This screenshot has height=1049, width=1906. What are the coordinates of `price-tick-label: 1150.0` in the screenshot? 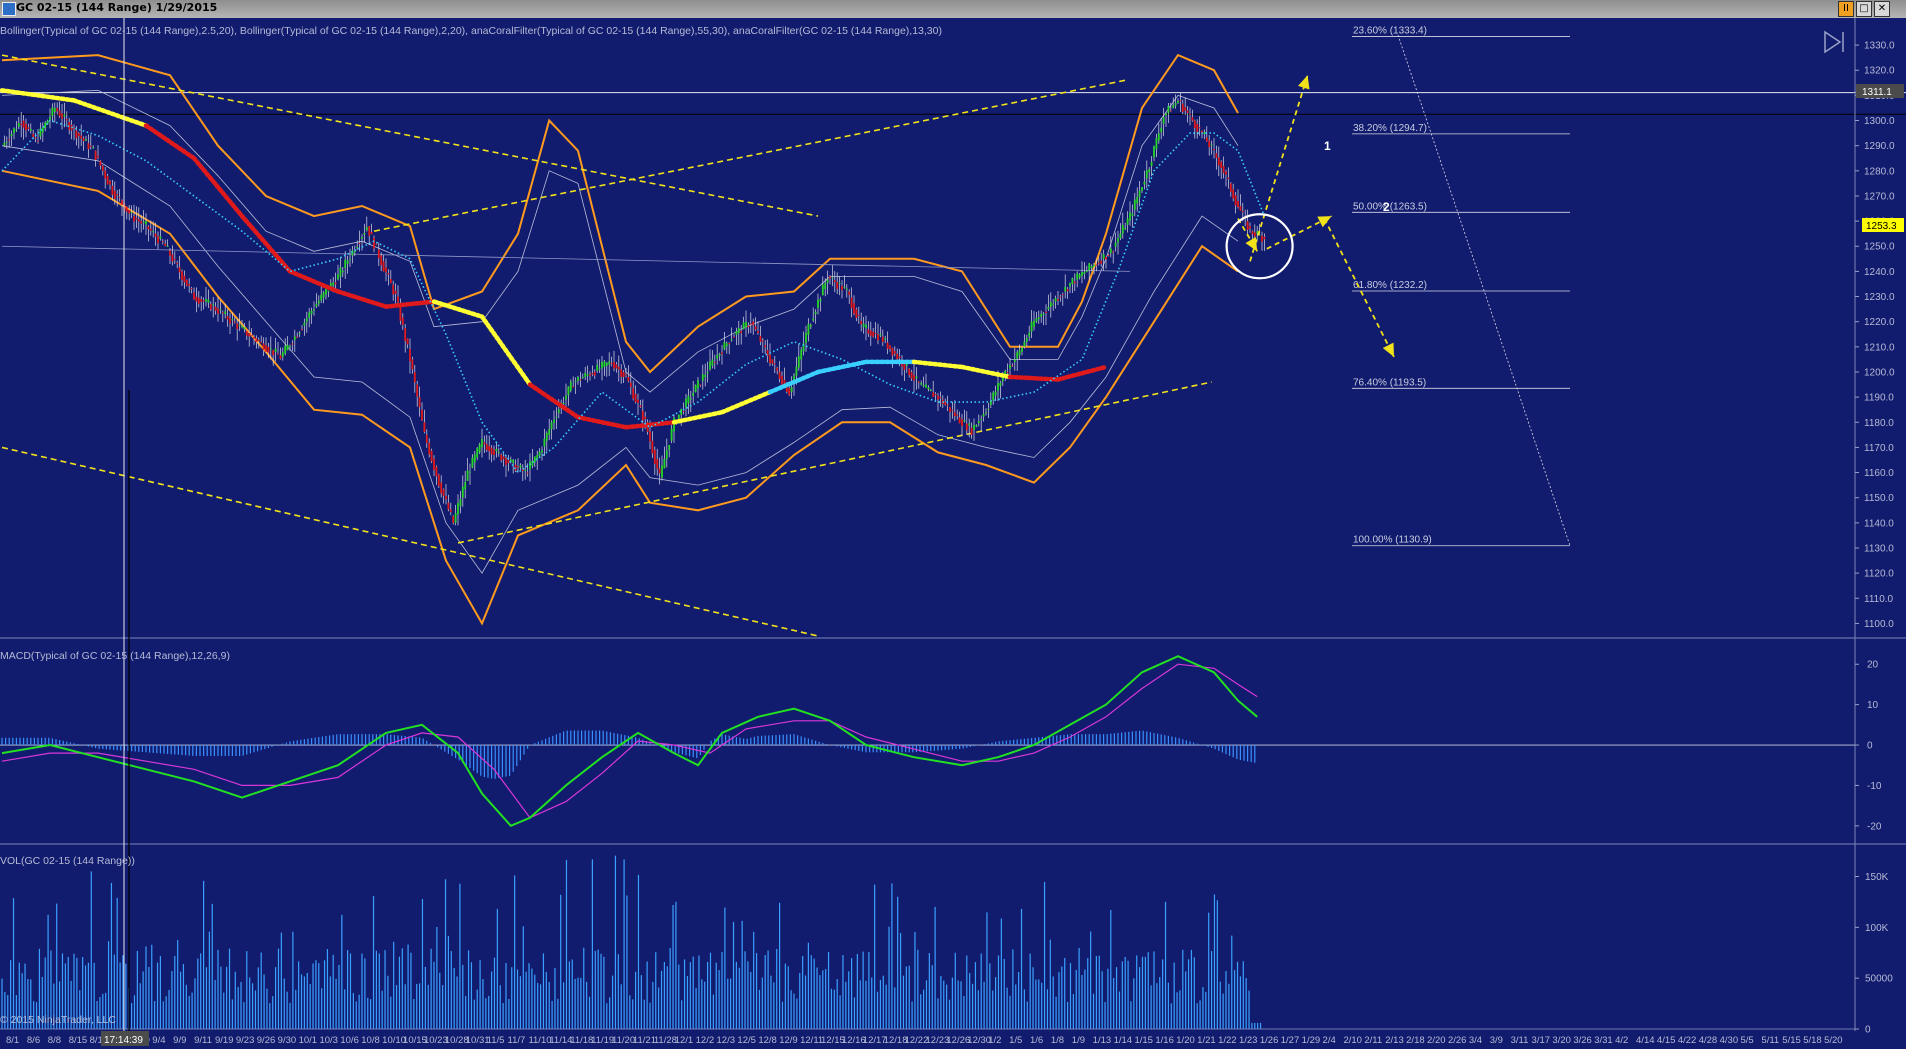 It's located at (1879, 498).